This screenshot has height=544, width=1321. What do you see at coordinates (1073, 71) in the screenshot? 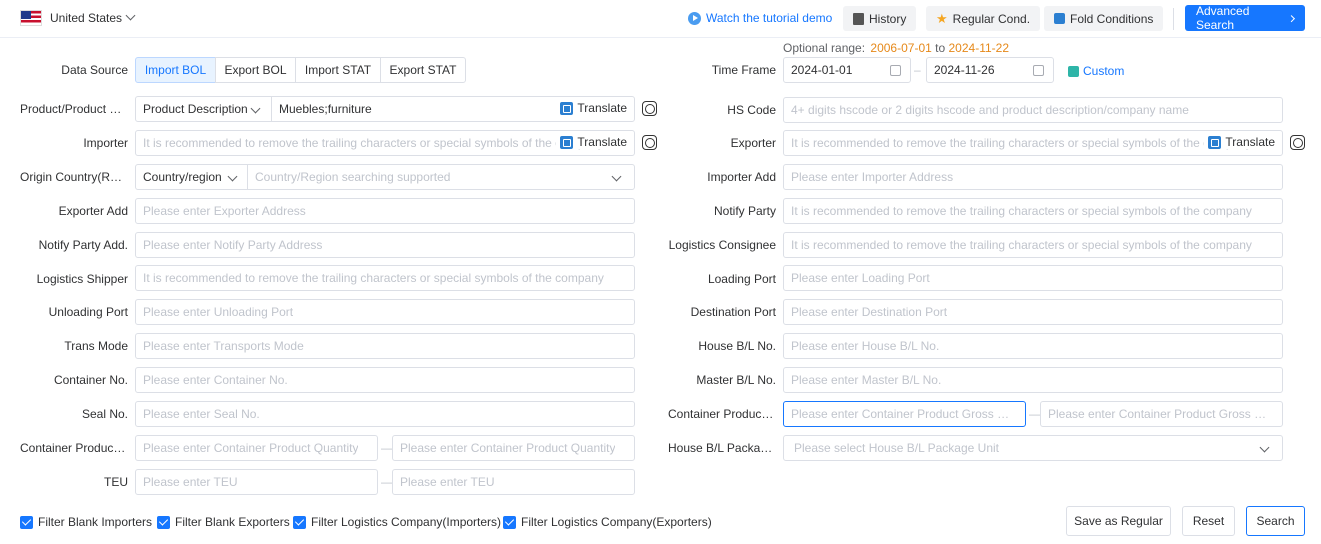
I see `custom-icon` at bounding box center [1073, 71].